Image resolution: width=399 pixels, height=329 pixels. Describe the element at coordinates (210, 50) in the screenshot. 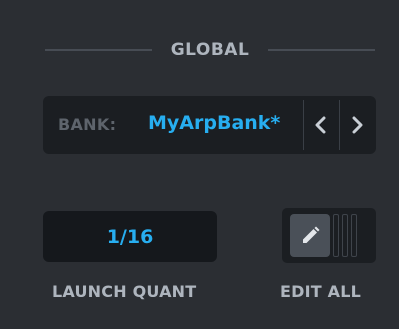

I see `section-title: GLOBAL` at that location.